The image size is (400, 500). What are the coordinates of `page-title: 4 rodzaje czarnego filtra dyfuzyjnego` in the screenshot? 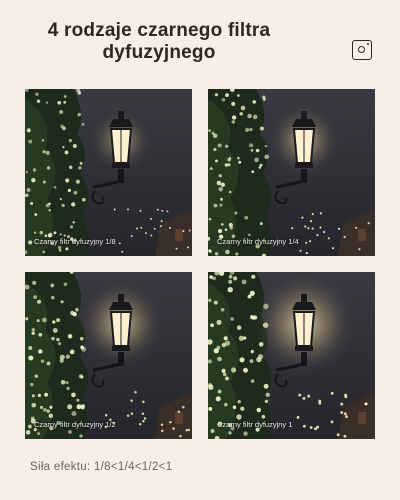 It's located at (159, 42).